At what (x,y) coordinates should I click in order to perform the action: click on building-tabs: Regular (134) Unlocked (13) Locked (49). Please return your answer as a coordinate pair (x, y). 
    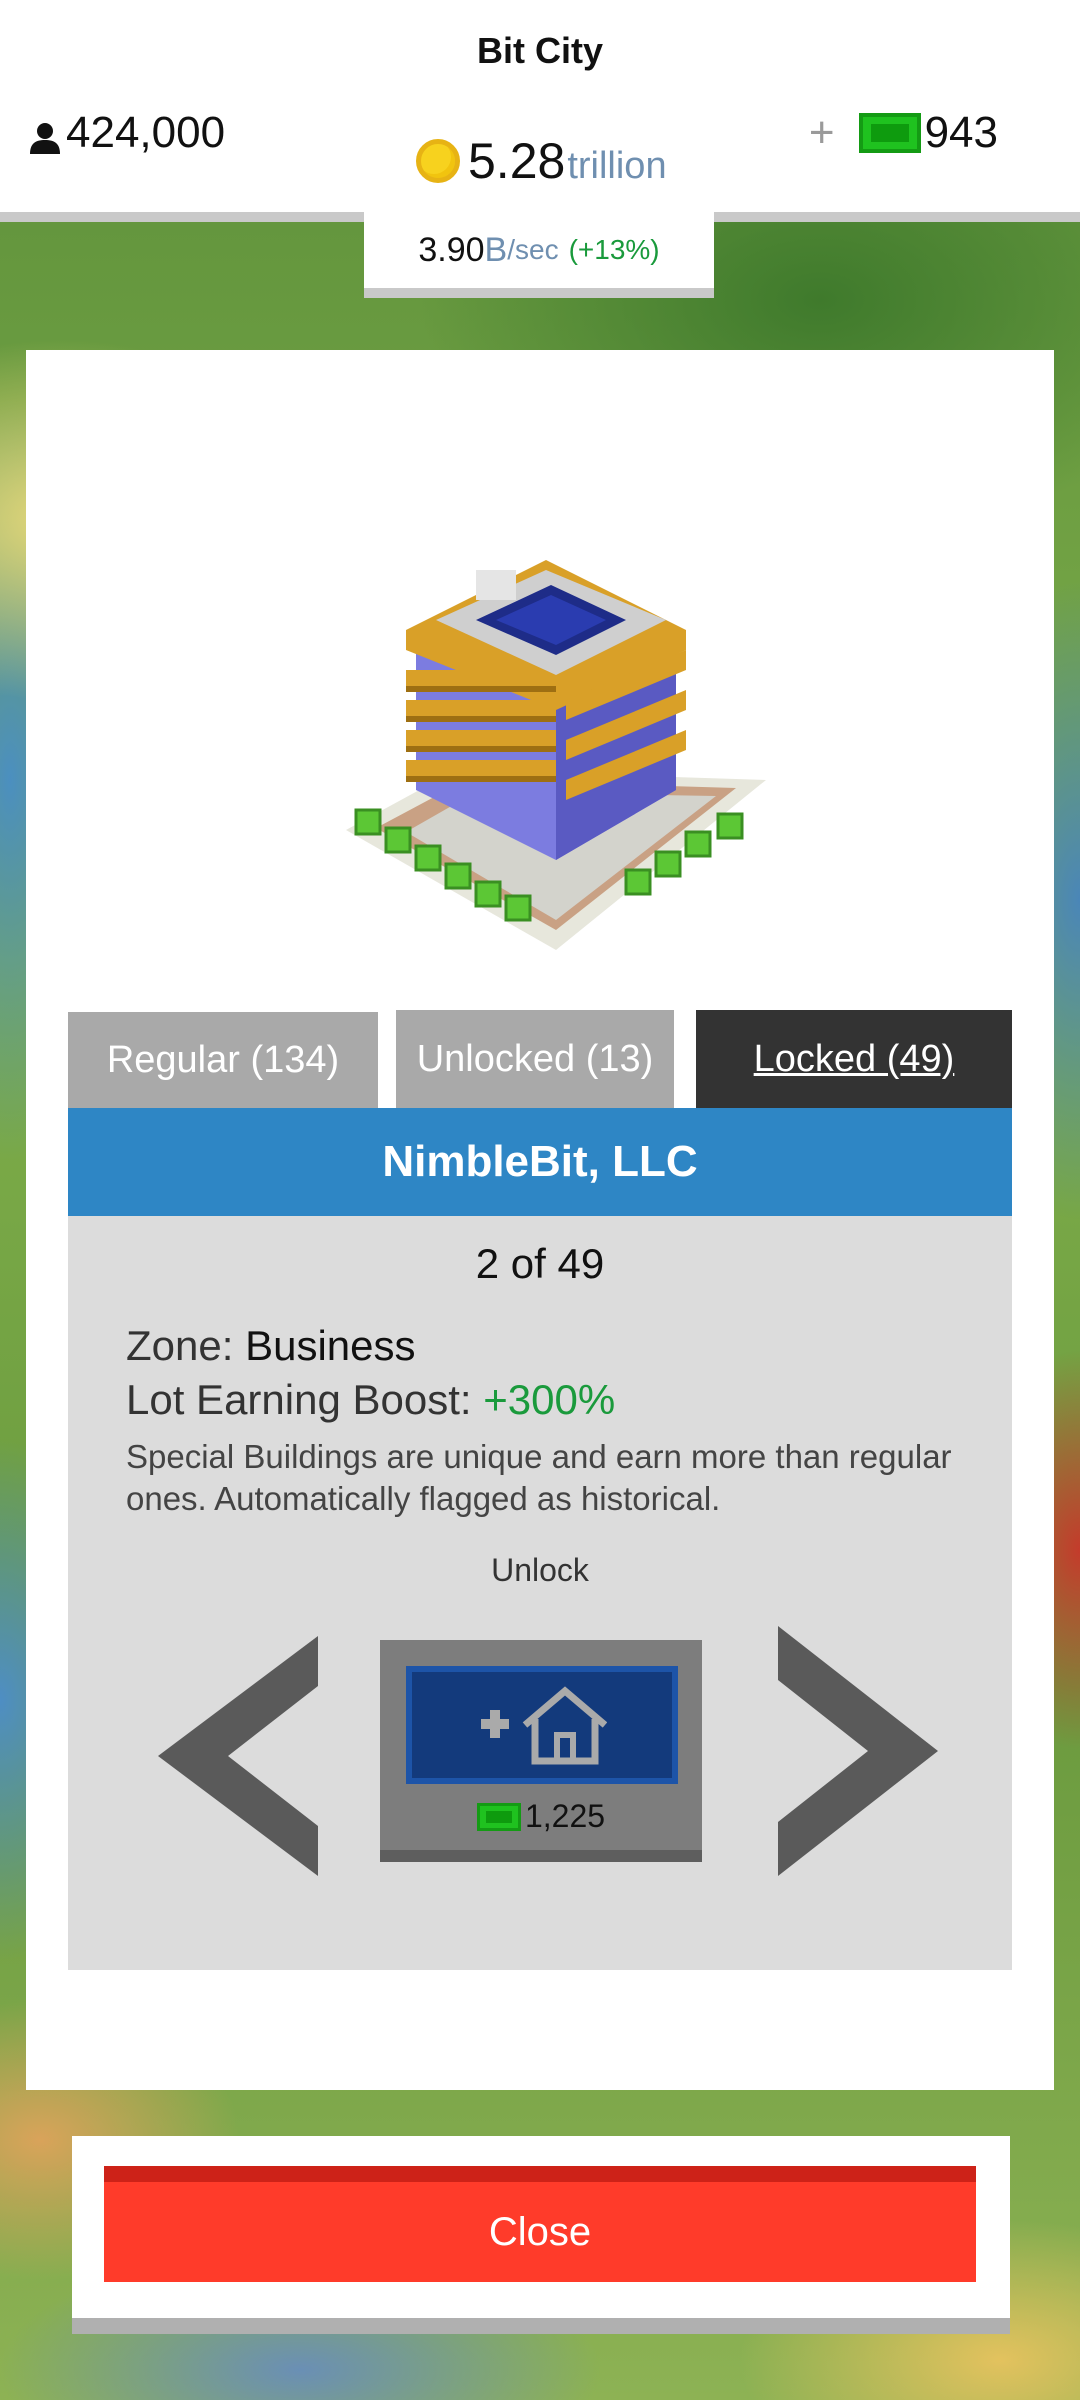
    Looking at the image, I should click on (540, 1059).